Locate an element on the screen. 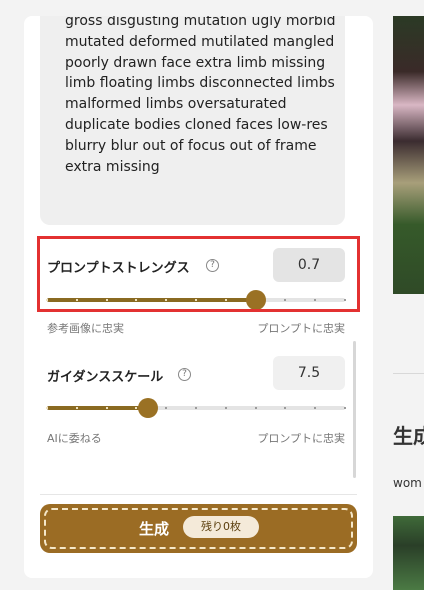  negative-prompt-line: mutated deformed mutilated mangled is located at coordinates (200, 41).